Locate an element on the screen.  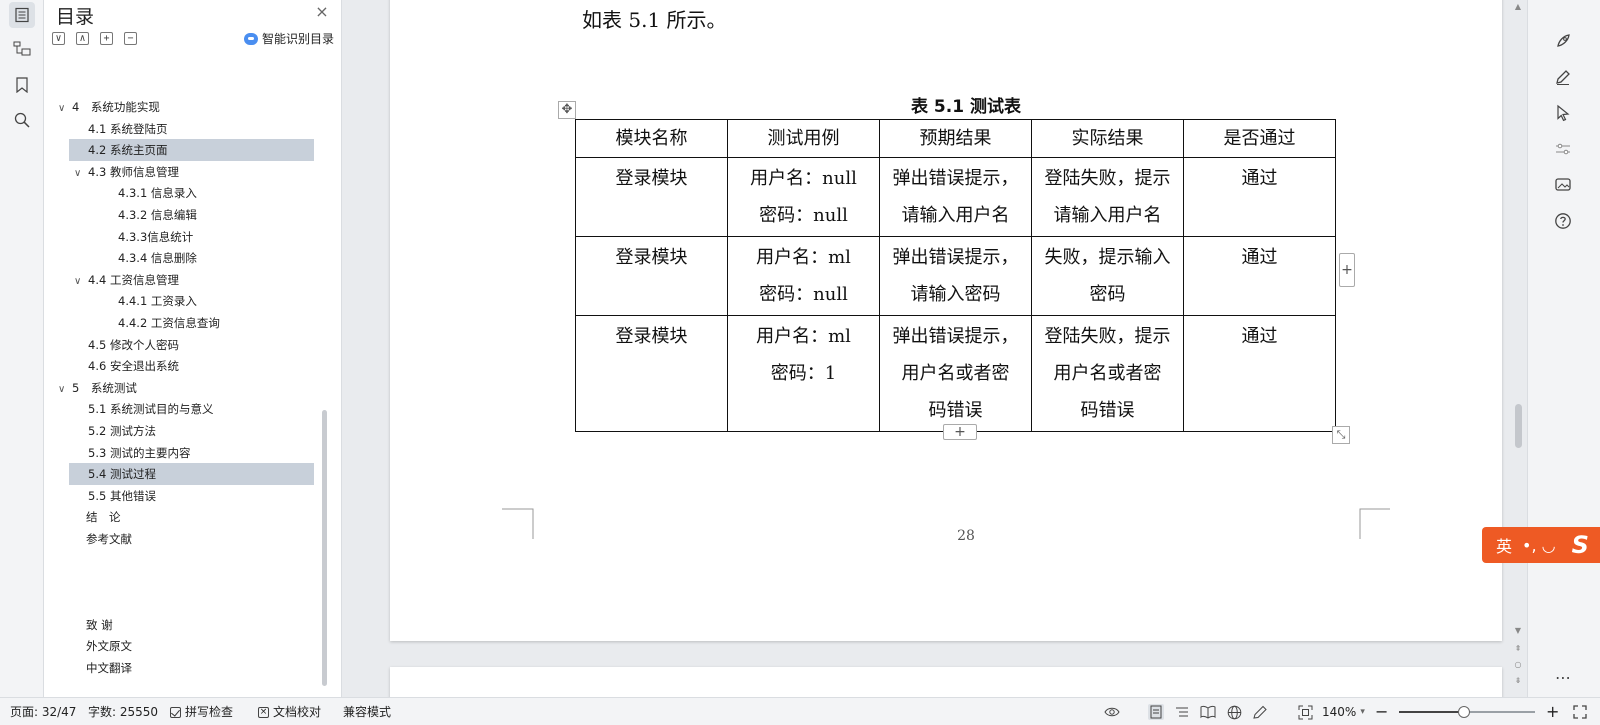
expand-up-button: ∧ is located at coordinates (82, 38).